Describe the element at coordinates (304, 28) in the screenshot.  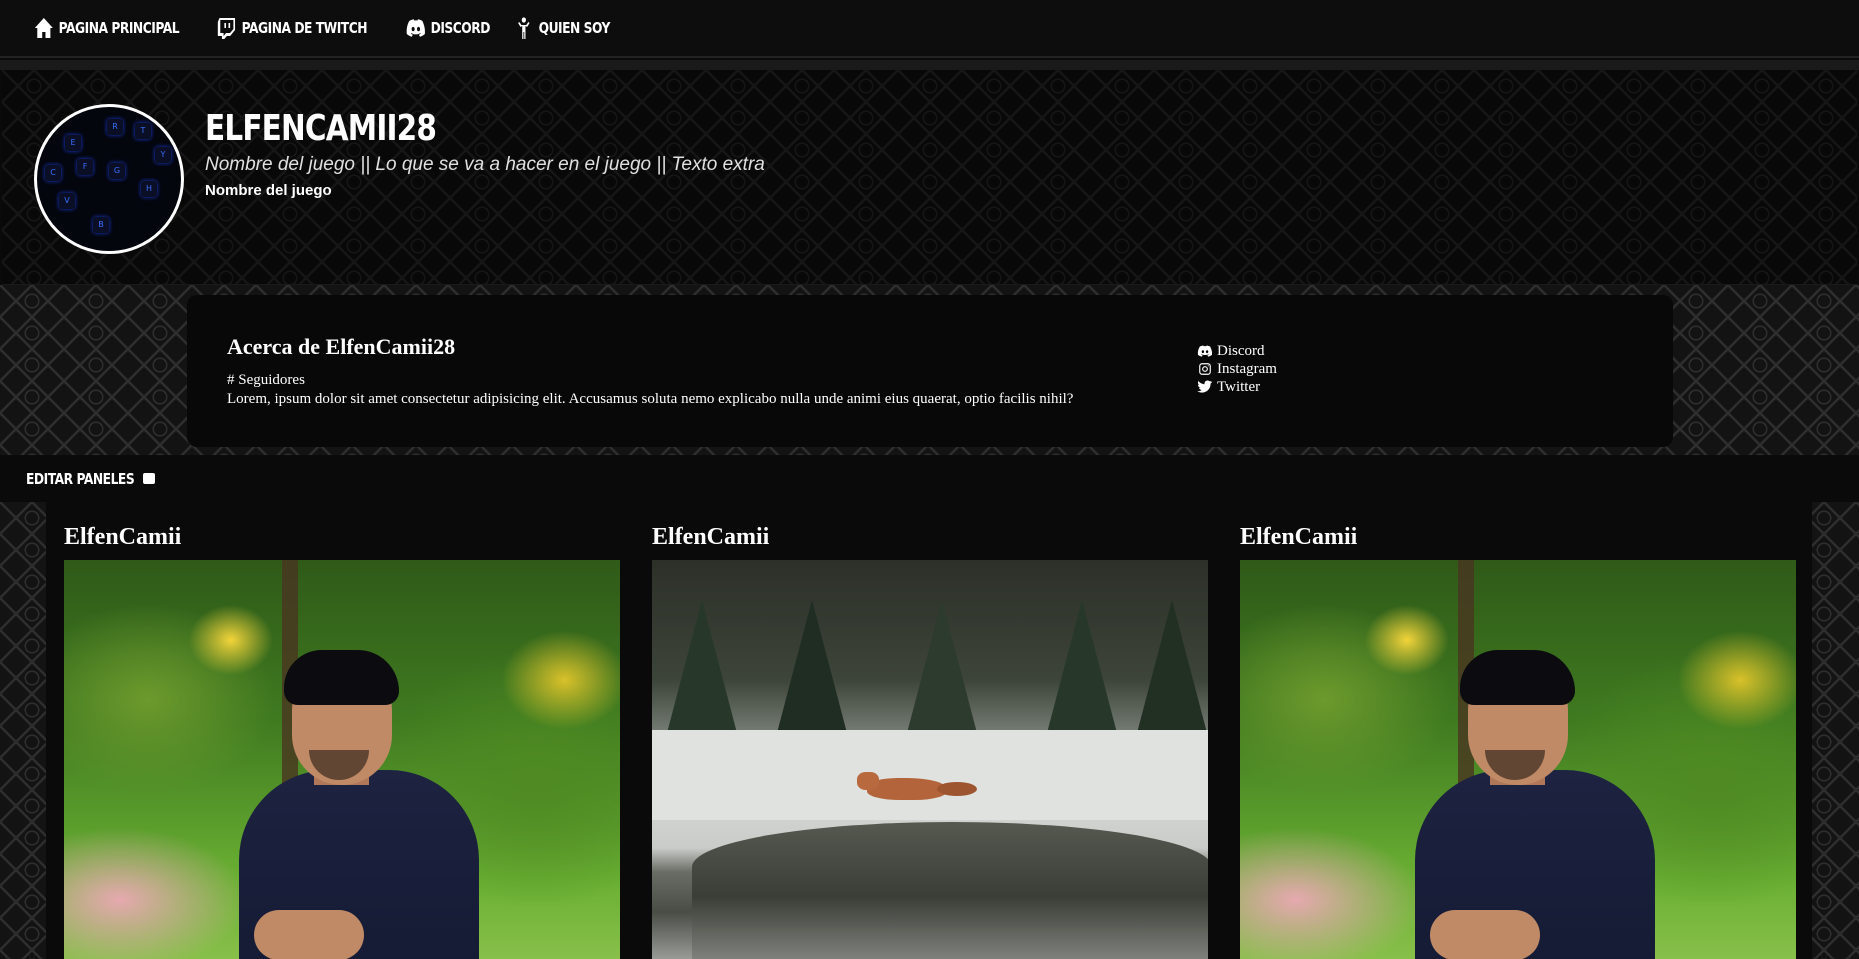
I see `nav-twitch-label: PAGINA DE TWITCH` at that location.